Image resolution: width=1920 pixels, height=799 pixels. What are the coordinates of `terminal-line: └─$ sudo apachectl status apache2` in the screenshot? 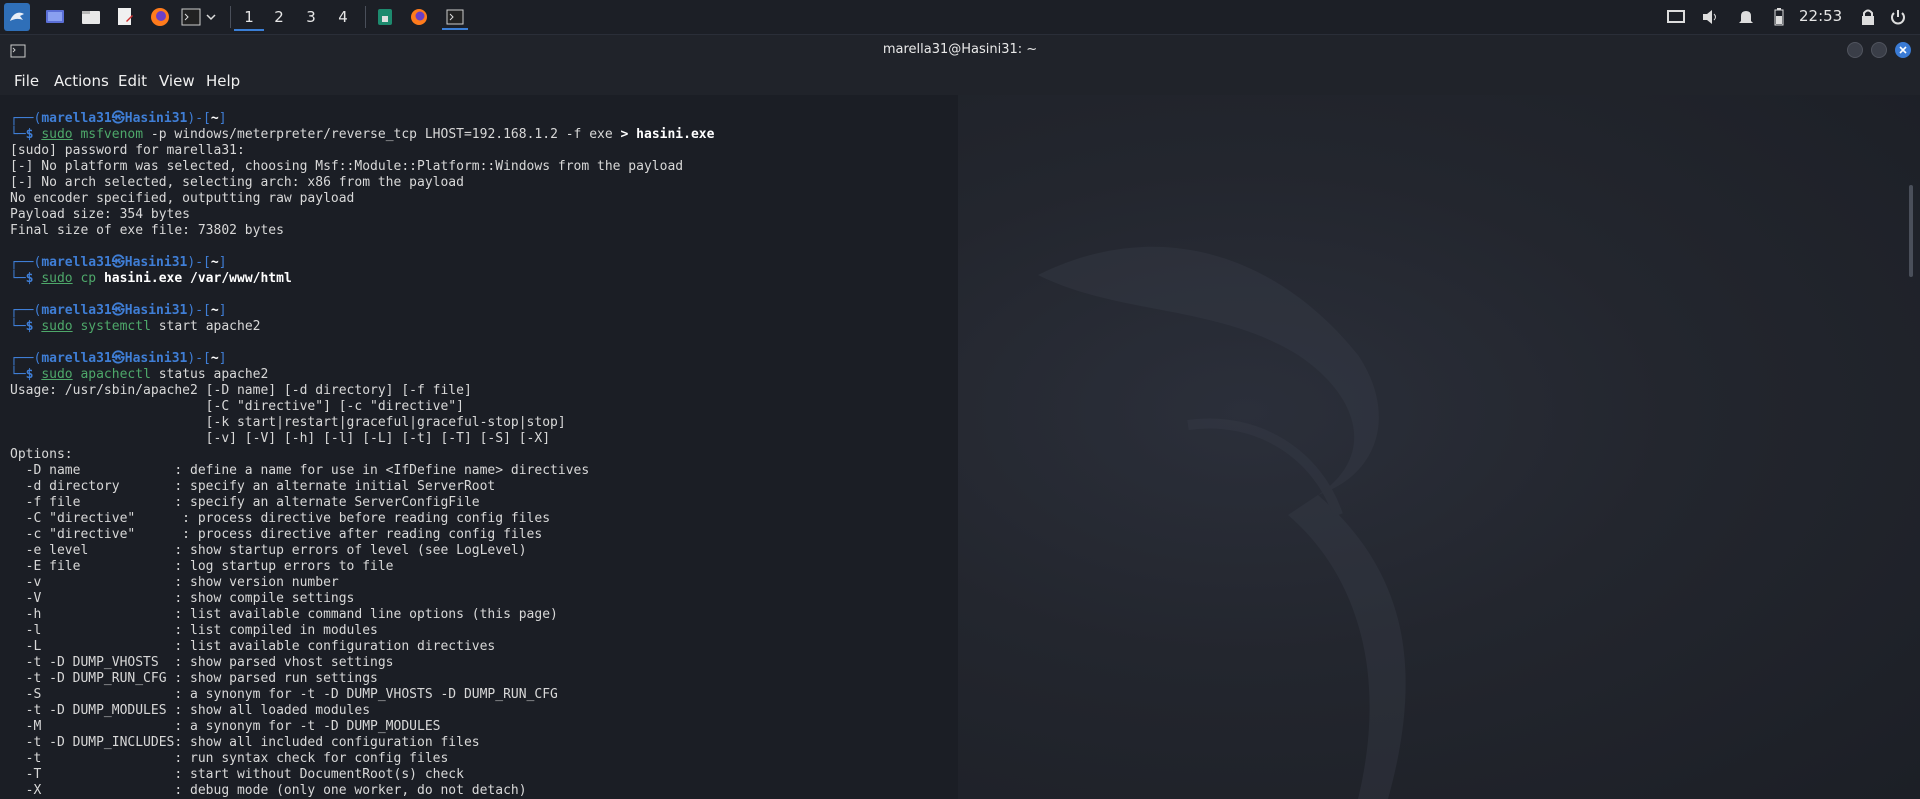 It's located at (362, 375).